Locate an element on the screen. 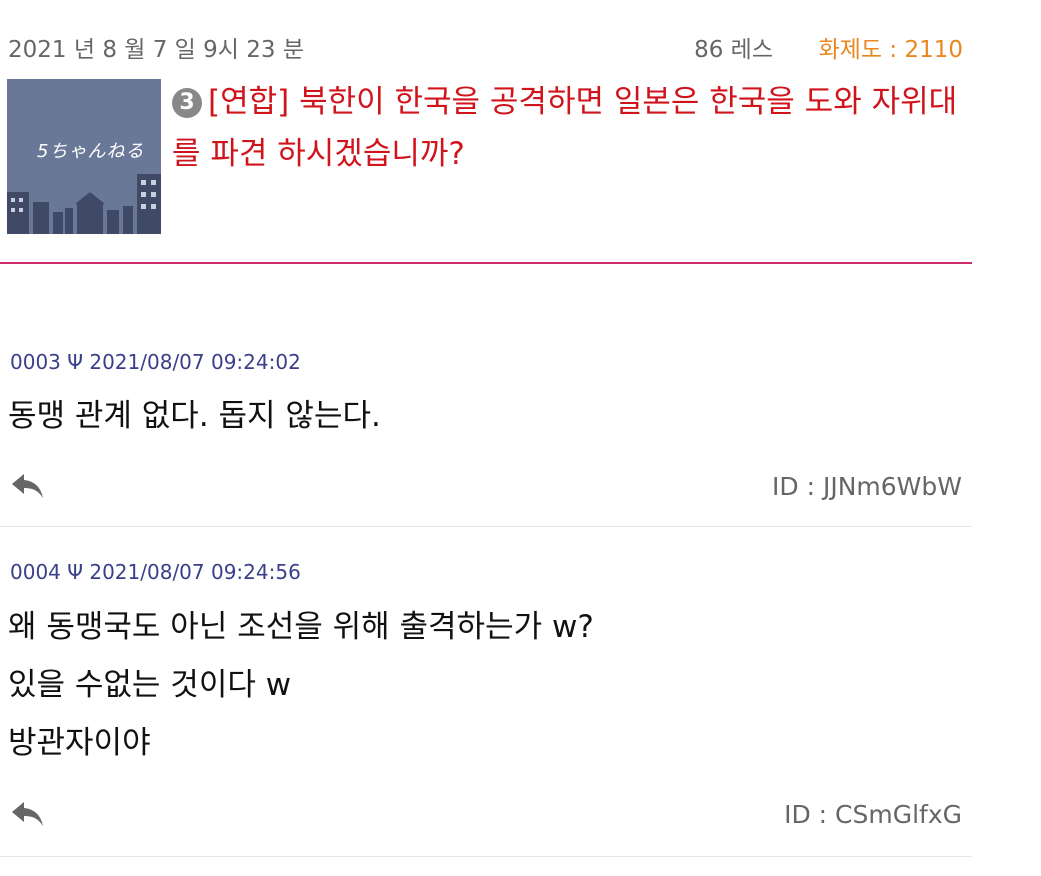  thumbnail-logo-text: 5ちゃんねる is located at coordinates (91, 151).